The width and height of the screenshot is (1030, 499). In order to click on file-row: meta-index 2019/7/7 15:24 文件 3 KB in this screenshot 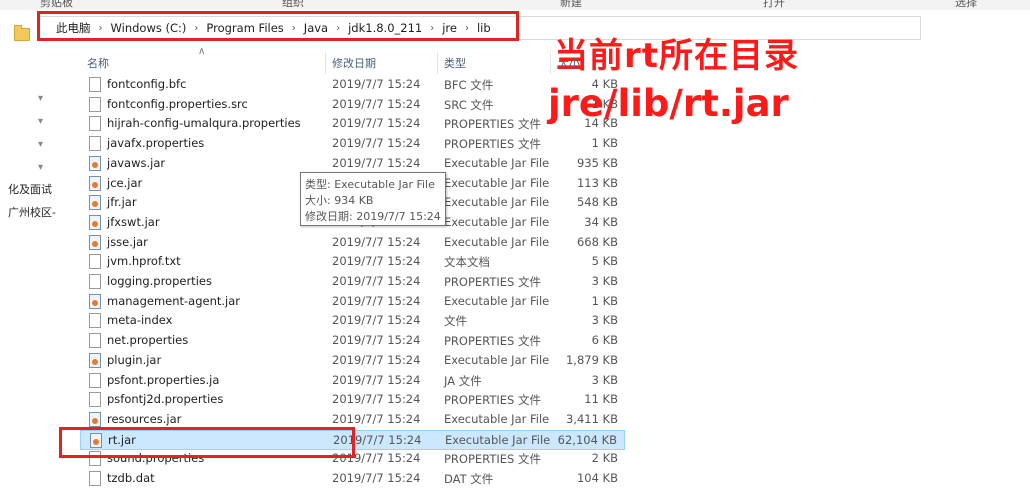, I will do `click(352, 321)`.